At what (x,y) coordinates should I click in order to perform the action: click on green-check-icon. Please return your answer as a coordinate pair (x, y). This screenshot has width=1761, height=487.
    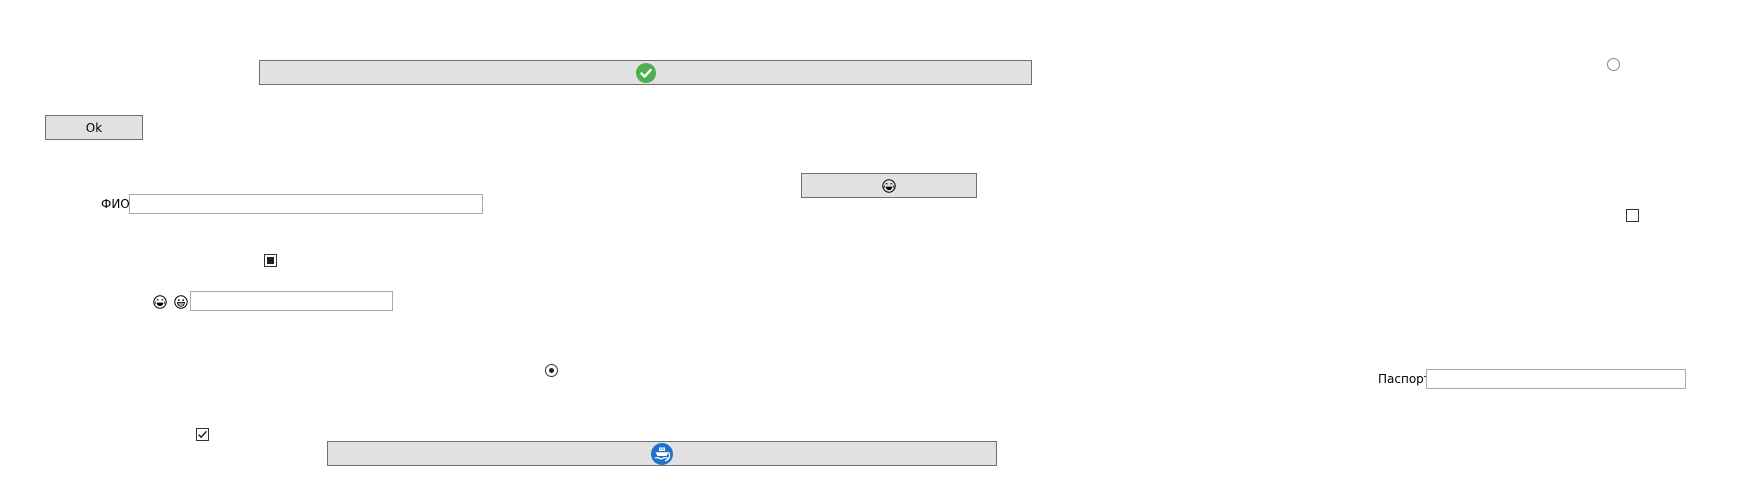
    Looking at the image, I should click on (645, 72).